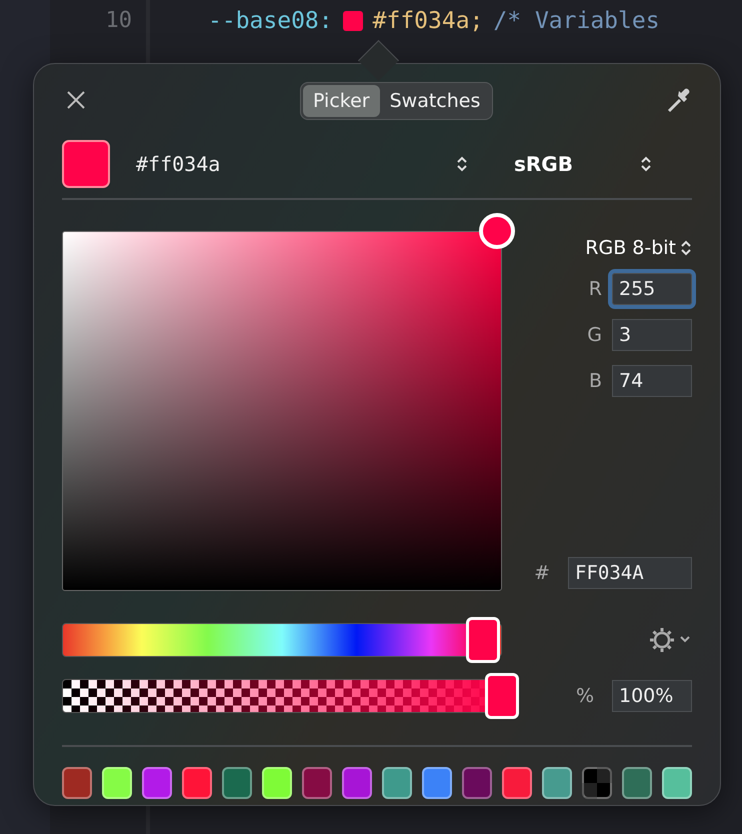 The image size is (742, 834). I want to click on color-chip, so click(352, 21).